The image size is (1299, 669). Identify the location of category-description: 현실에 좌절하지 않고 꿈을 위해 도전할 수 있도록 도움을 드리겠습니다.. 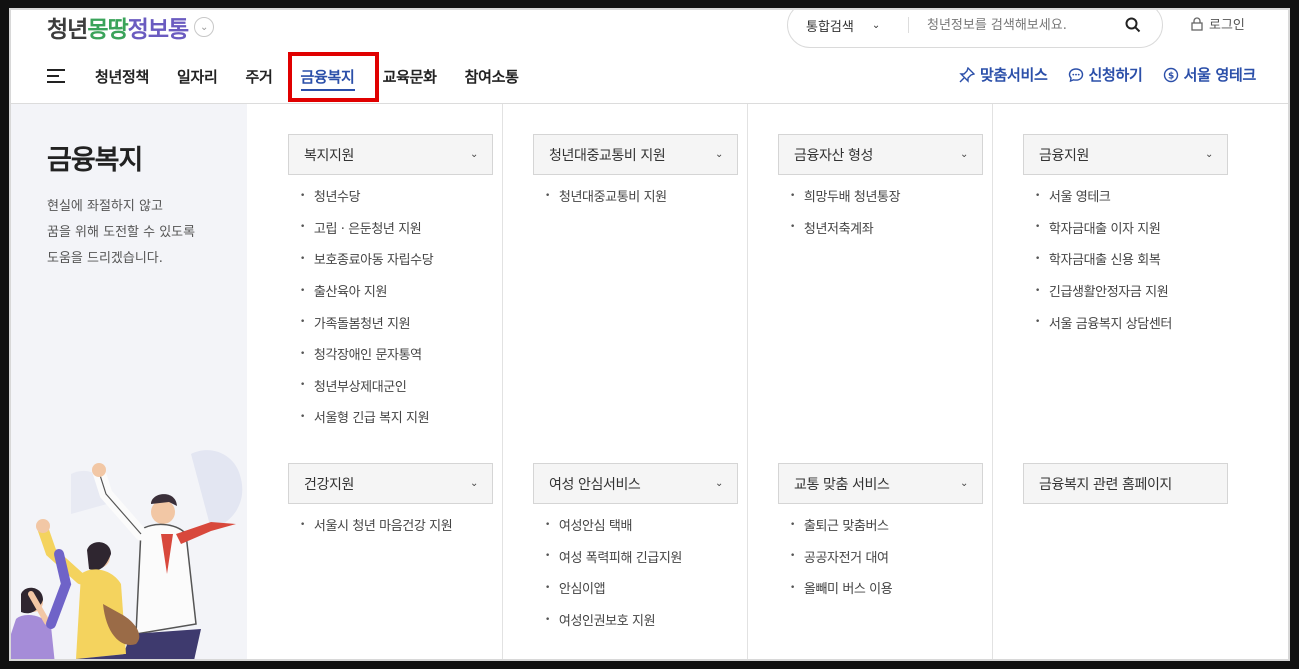
(142, 233).